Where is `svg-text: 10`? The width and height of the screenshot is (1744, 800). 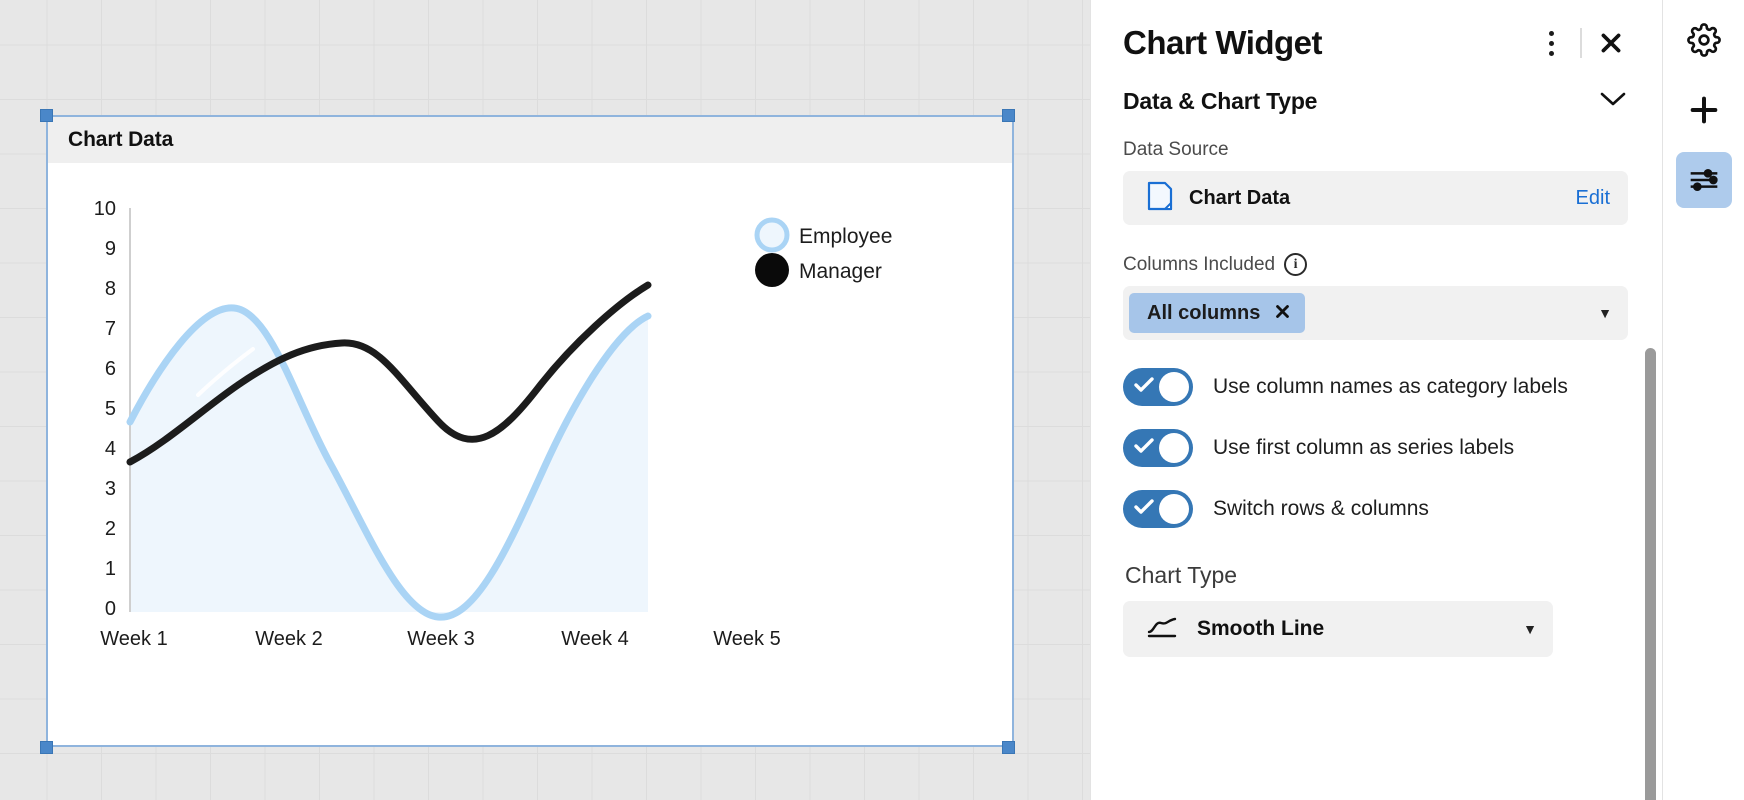
svg-text: 10 is located at coordinates (105, 209).